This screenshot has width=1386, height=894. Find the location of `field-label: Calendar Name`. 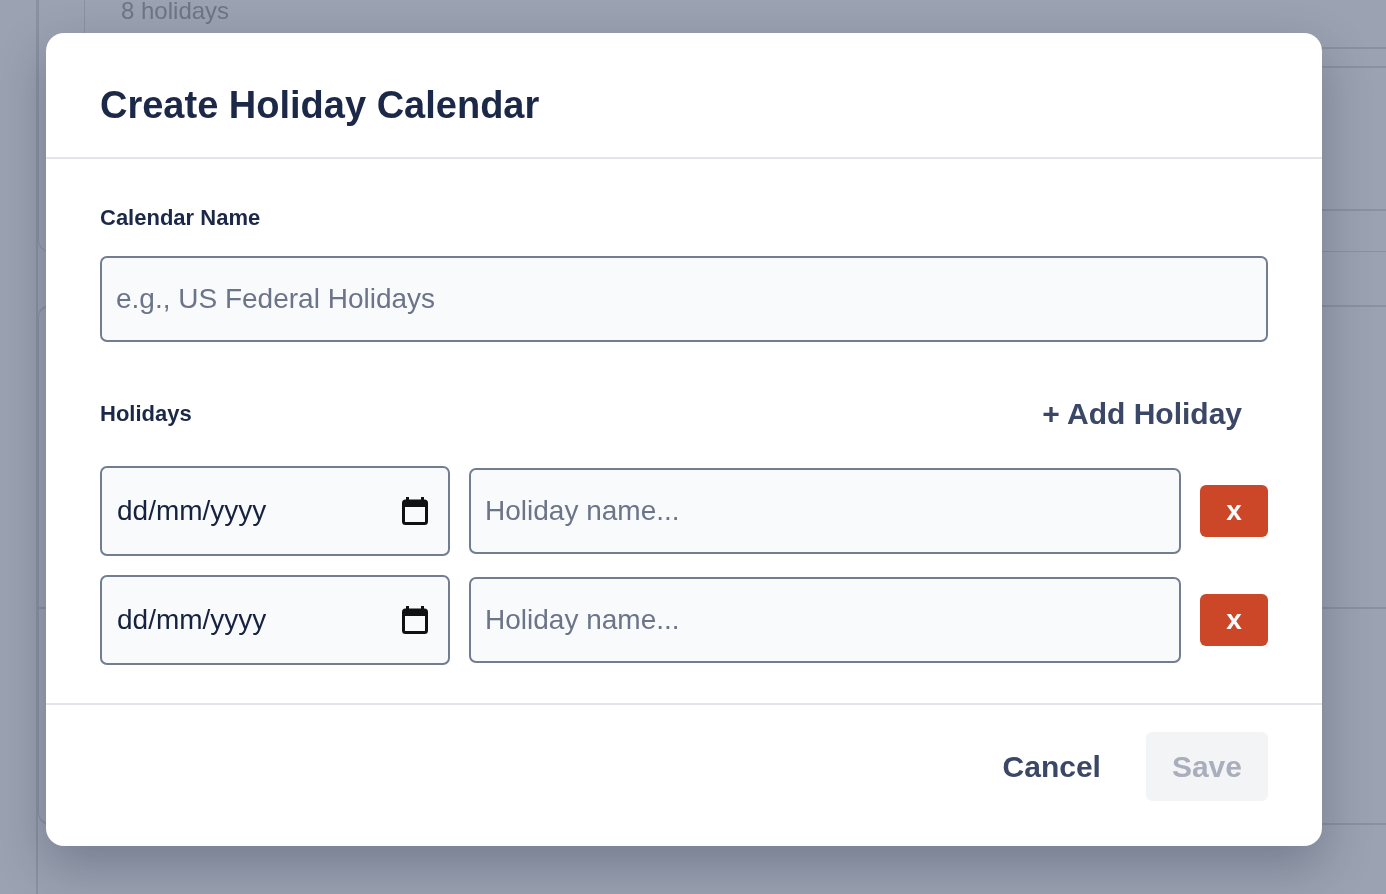

field-label: Calendar Name is located at coordinates (180, 218).